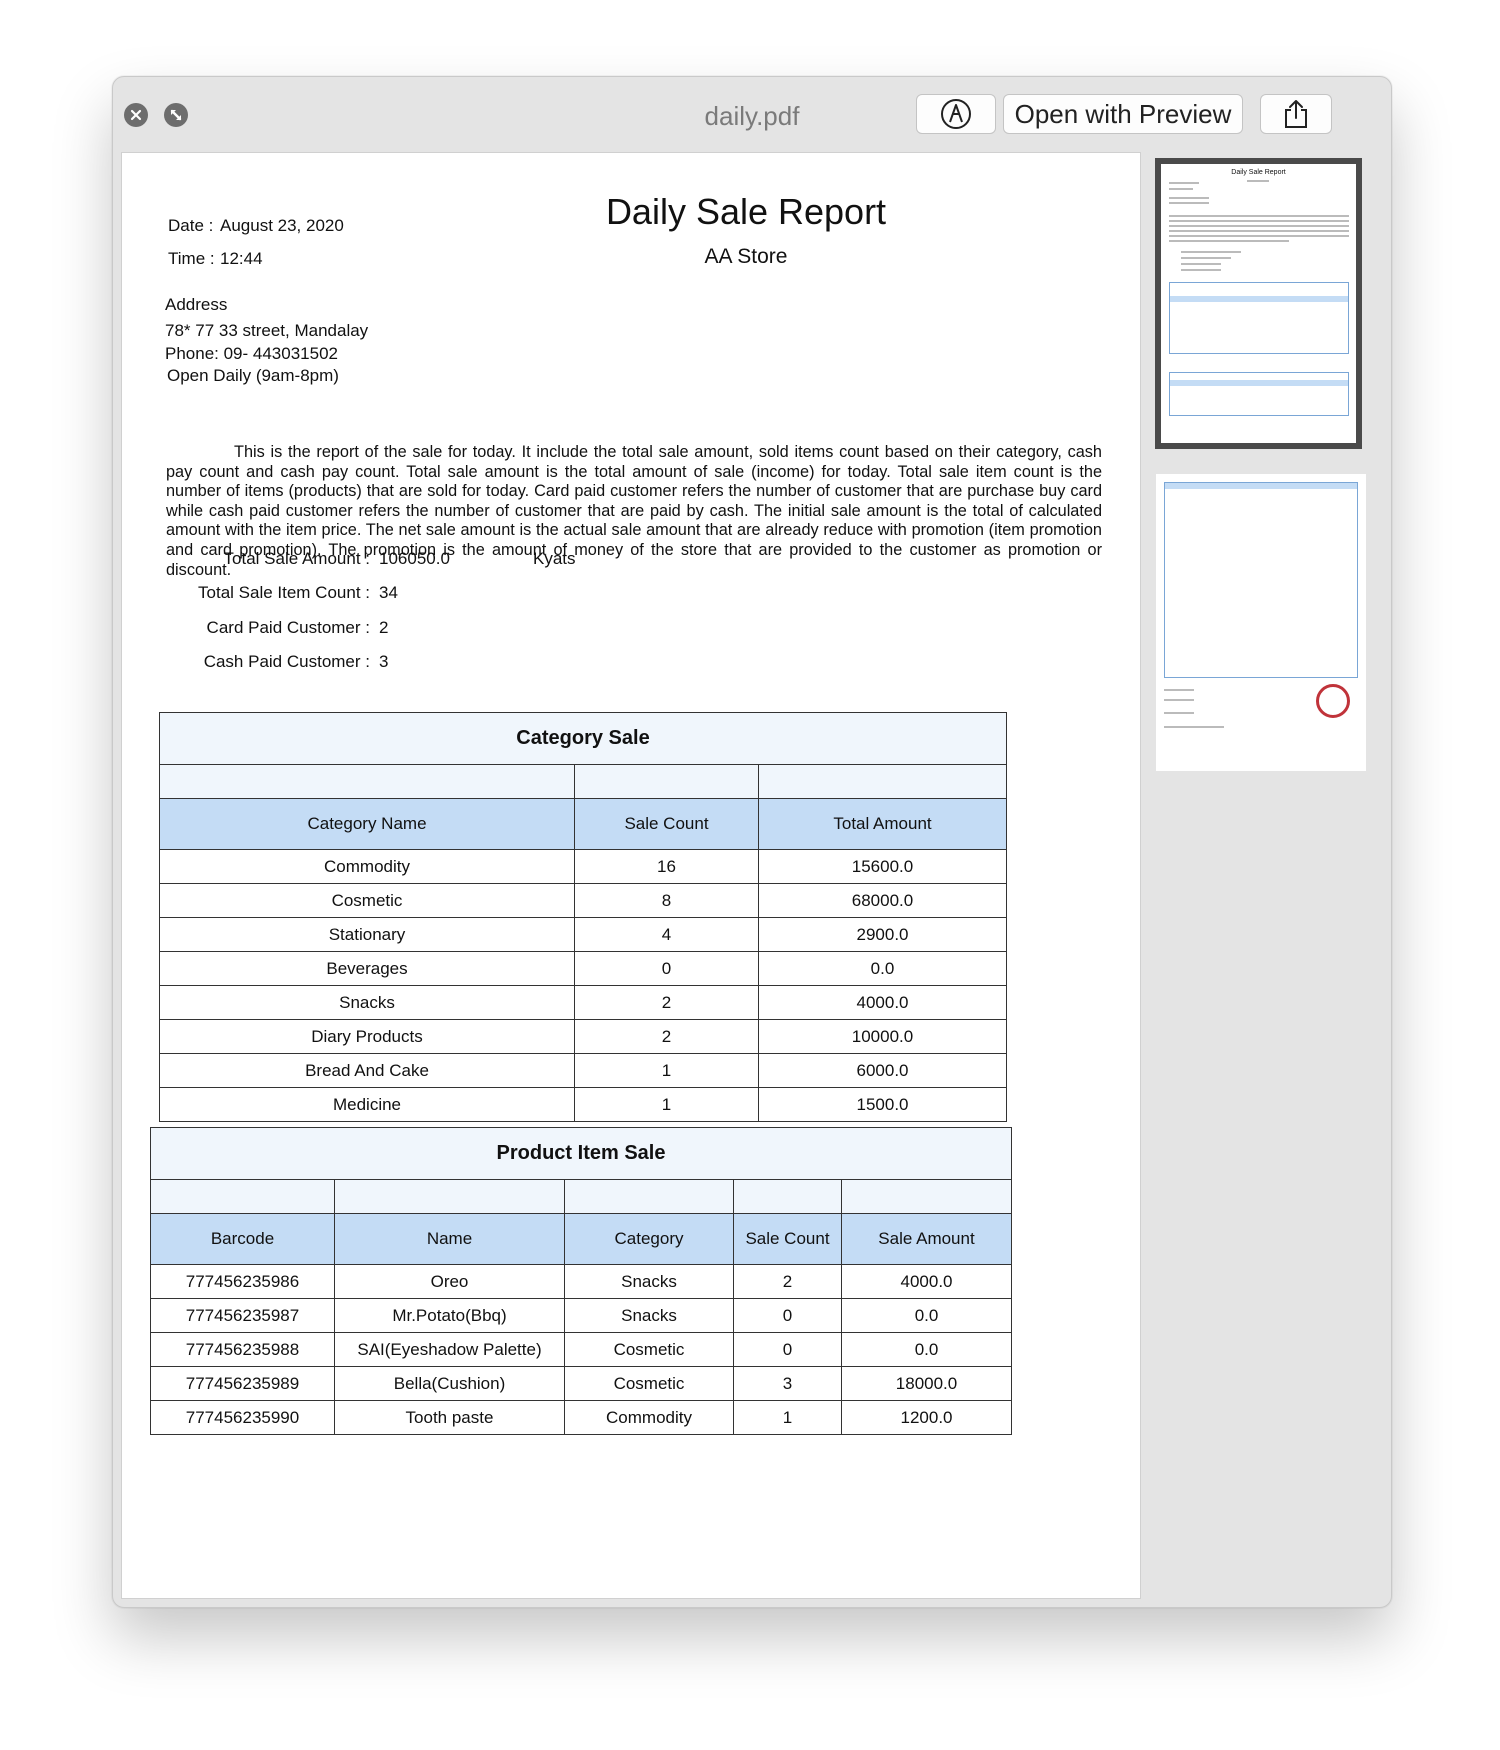 Image resolution: width=1500 pixels, height=1750 pixels. Describe the element at coordinates (787, 1383) in the screenshot. I see `table-cell: 3` at that location.